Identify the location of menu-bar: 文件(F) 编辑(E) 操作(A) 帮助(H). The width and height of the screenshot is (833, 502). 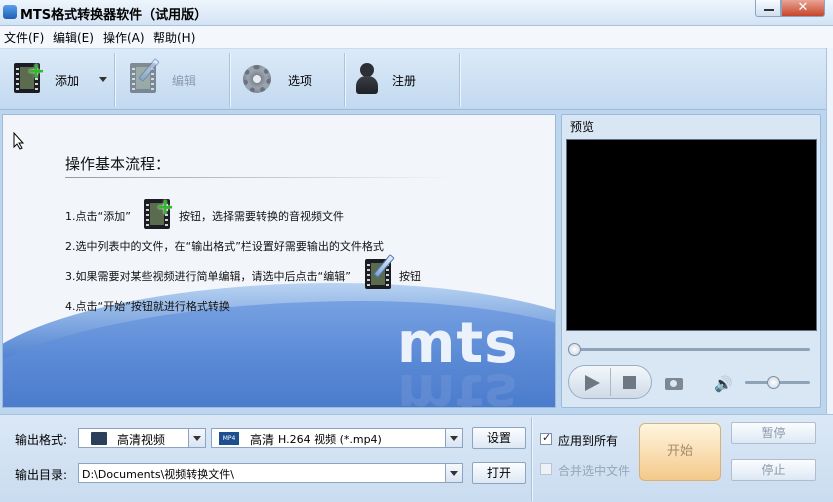
(416, 37).